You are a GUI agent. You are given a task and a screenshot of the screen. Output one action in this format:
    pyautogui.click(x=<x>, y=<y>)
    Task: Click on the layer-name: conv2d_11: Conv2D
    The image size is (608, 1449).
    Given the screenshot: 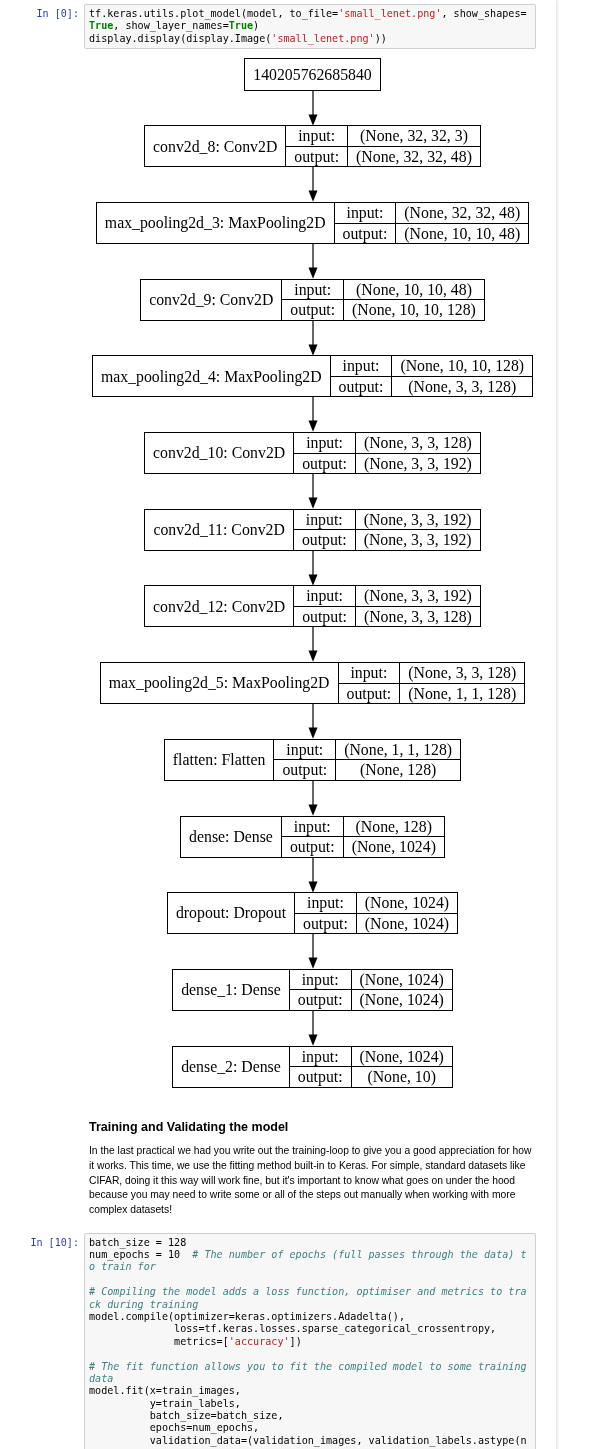 What is the action you would take?
    pyautogui.click(x=219, y=530)
    